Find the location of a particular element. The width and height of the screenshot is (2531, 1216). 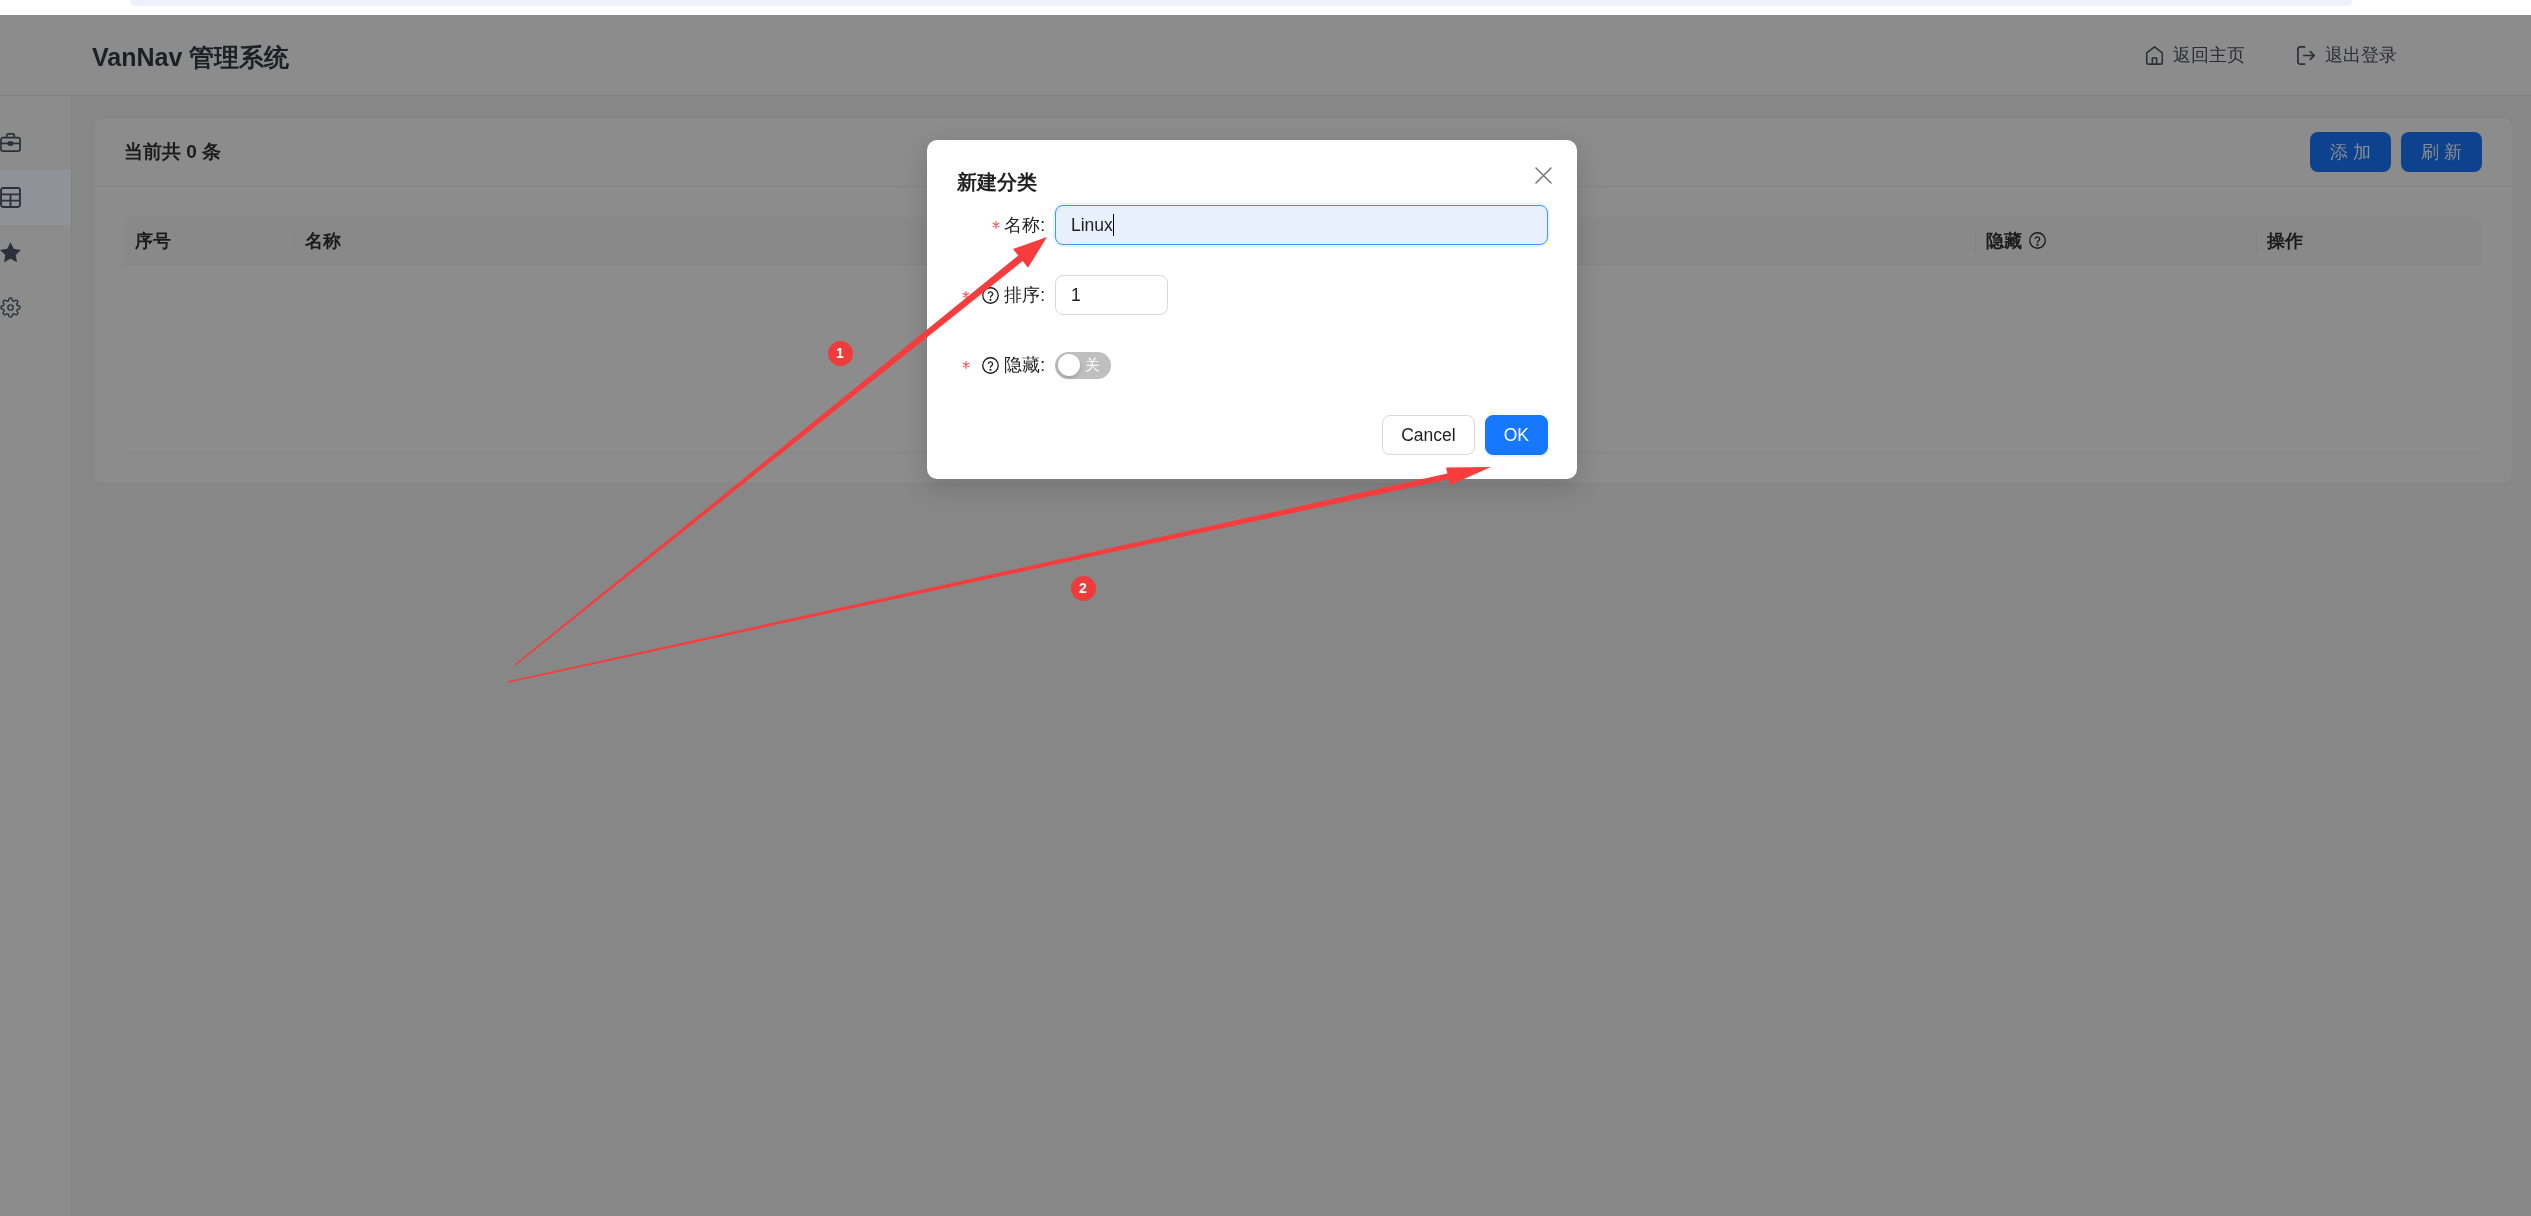

close-button is located at coordinates (1543, 175).